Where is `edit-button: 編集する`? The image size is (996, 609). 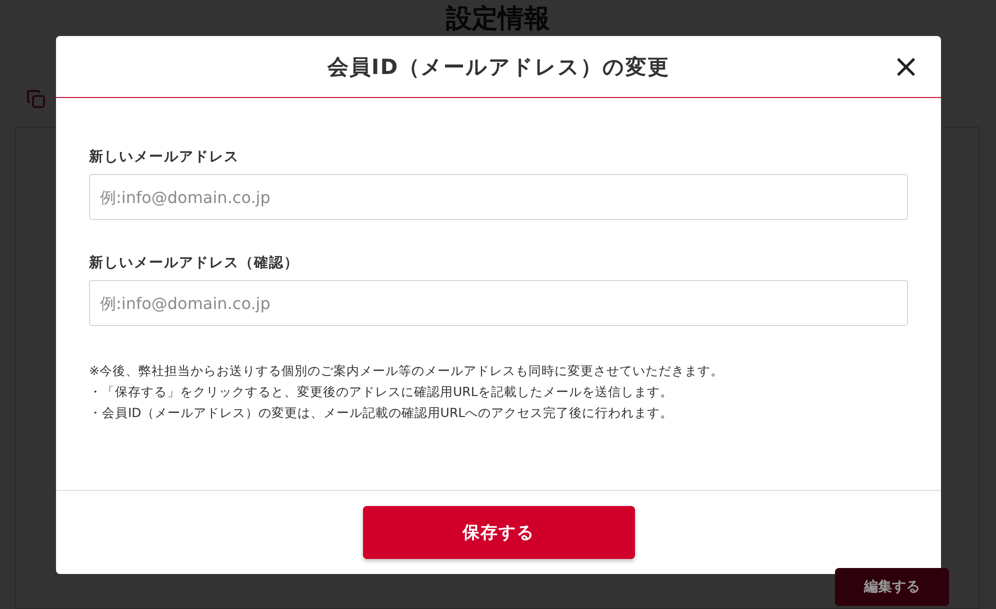
edit-button: 編集する is located at coordinates (892, 587).